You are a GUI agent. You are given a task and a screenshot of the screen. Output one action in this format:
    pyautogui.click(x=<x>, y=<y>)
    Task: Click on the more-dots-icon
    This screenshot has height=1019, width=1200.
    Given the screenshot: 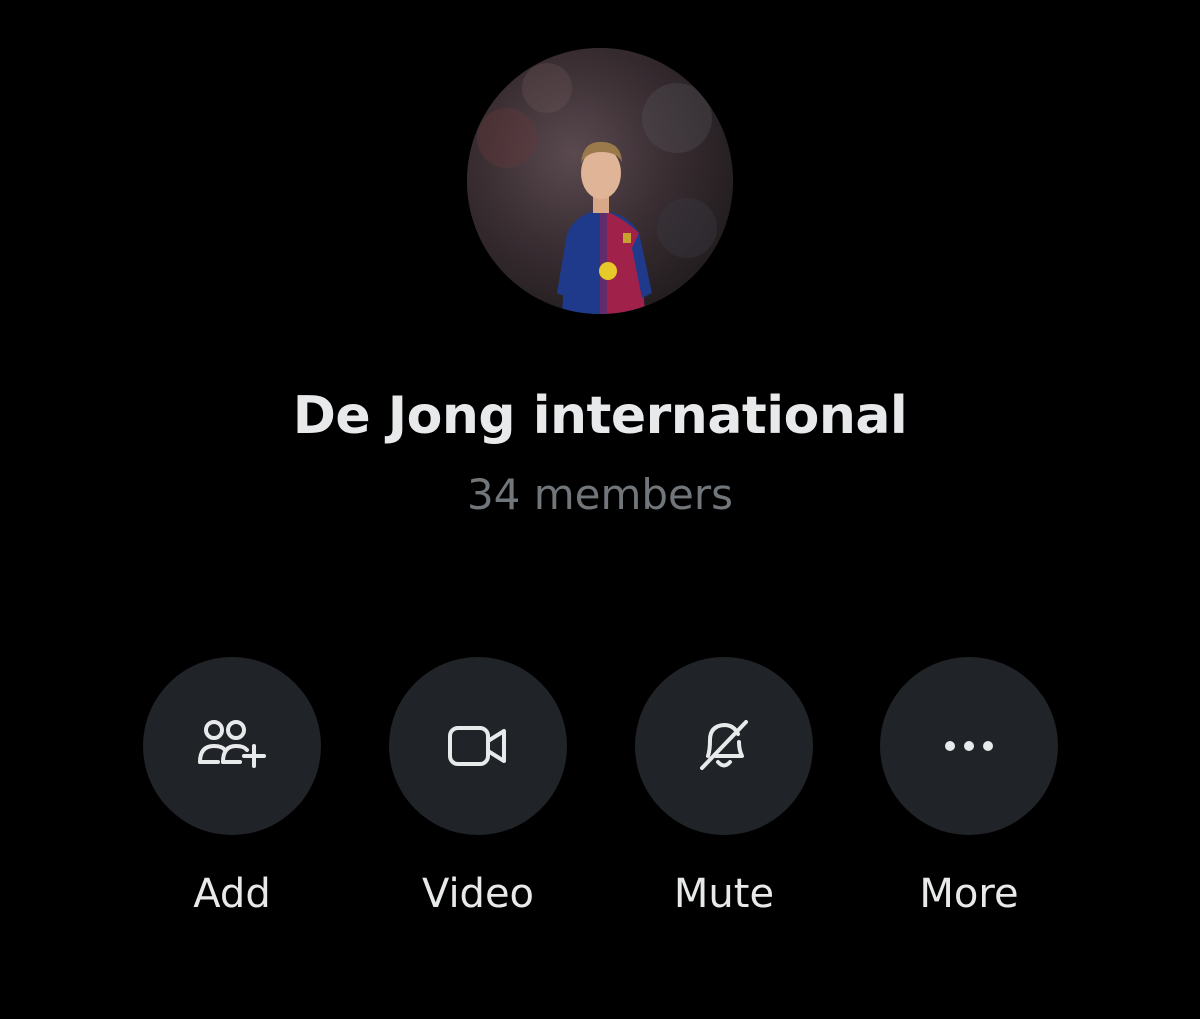 What is the action you would take?
    pyautogui.click(x=969, y=746)
    